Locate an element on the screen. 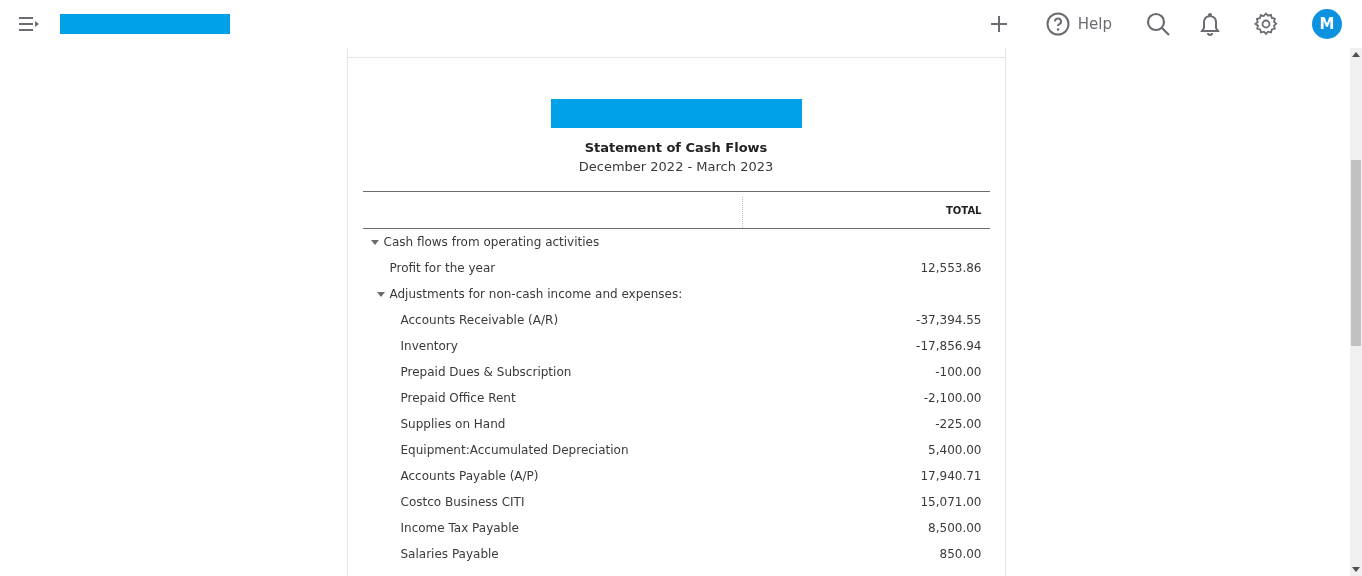 This screenshot has width=1362, height=576. row-value: 15,071.00 is located at coordinates (951, 502).